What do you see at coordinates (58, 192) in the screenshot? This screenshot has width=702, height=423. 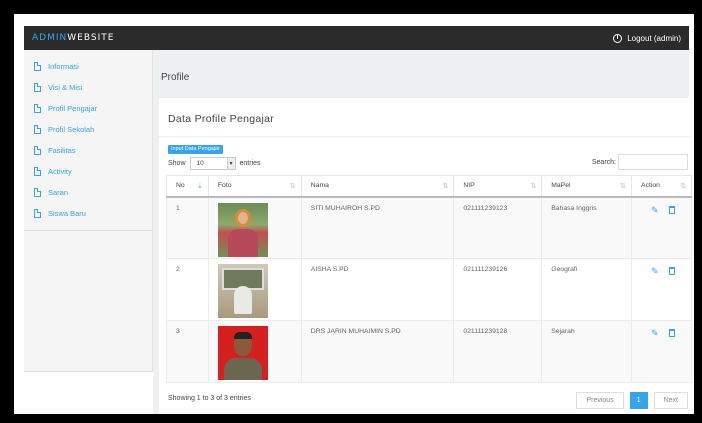 I see `sidebar-item-label: Saran` at bounding box center [58, 192].